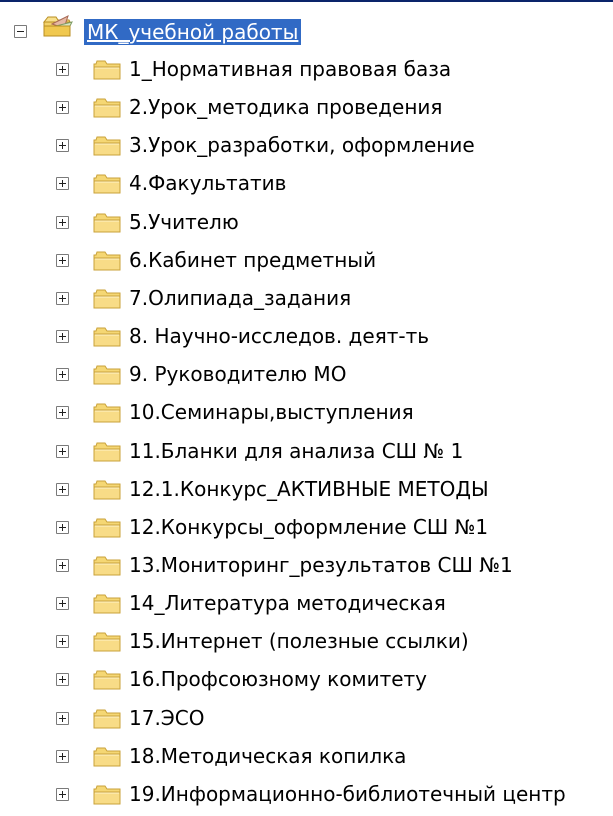 The width and height of the screenshot is (613, 816). Describe the element at coordinates (347, 794) in the screenshot. I see `tree-folder-label: 19.Информационно-библиотечный центр` at that location.